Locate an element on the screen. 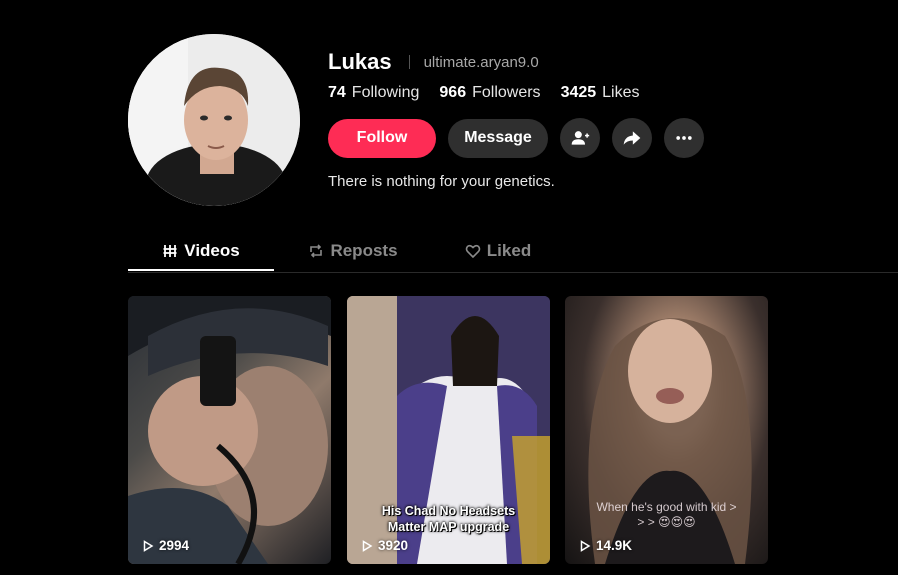  following-stat: 74 Following is located at coordinates (373, 93).